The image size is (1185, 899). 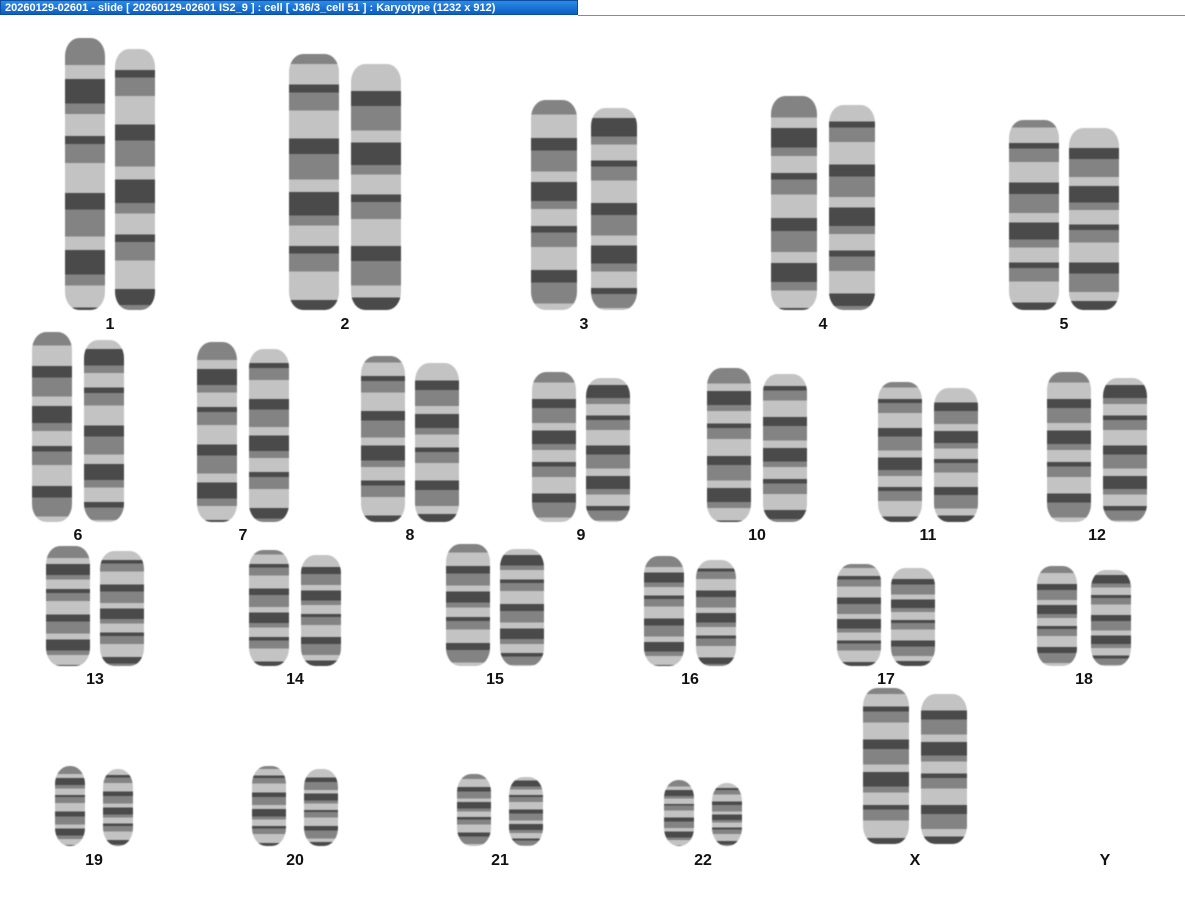 What do you see at coordinates (95, 679) in the screenshot?
I see `chromosome-label-13: 13` at bounding box center [95, 679].